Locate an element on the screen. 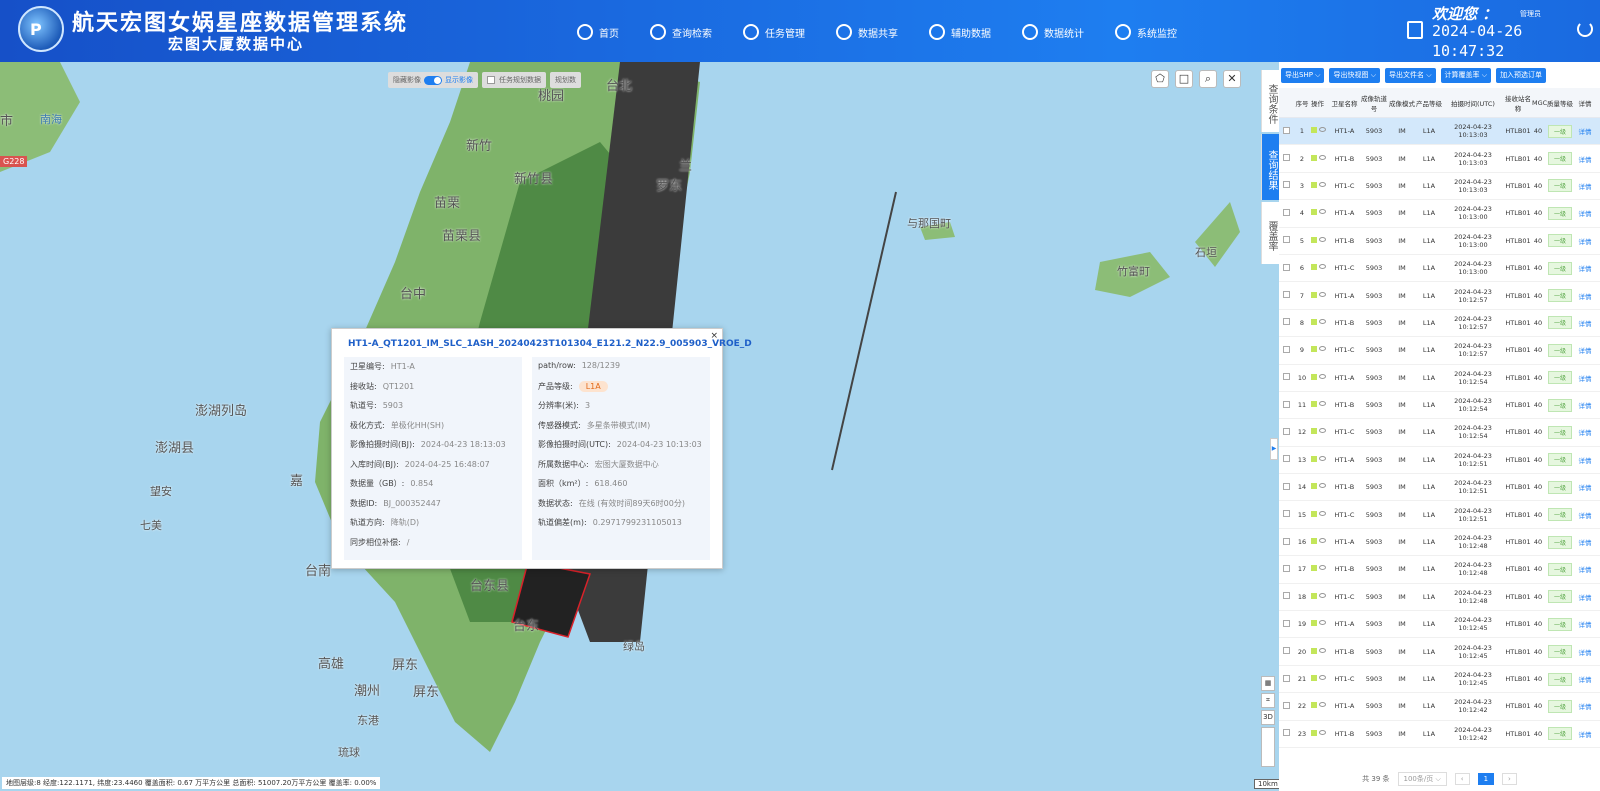  tab-0: 查询条件 is located at coordinates (1270, 101).